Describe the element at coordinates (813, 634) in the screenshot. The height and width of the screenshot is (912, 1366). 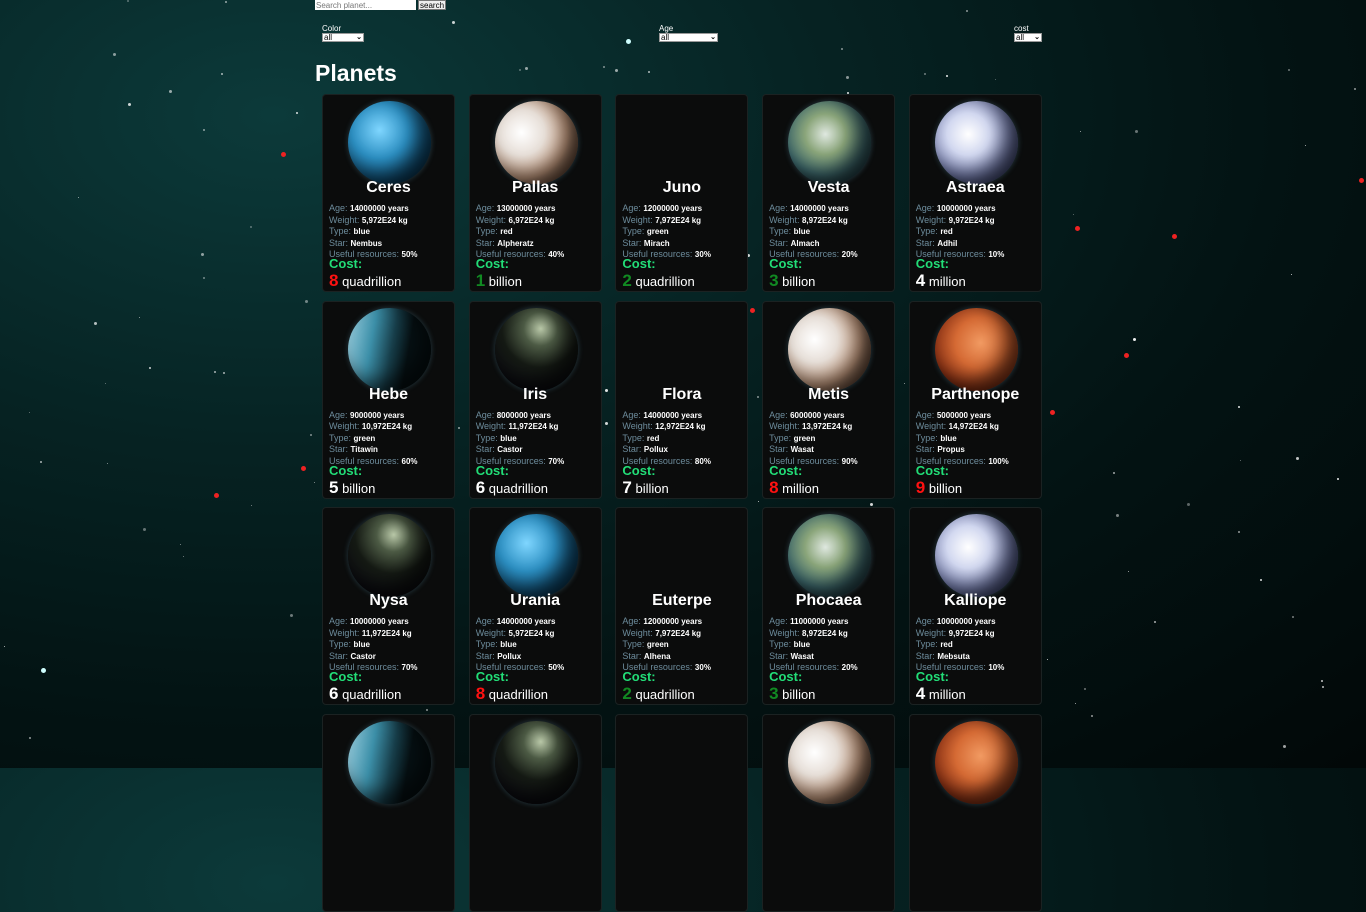
I see `info-weight: Weight: 8,972E24 kg` at that location.